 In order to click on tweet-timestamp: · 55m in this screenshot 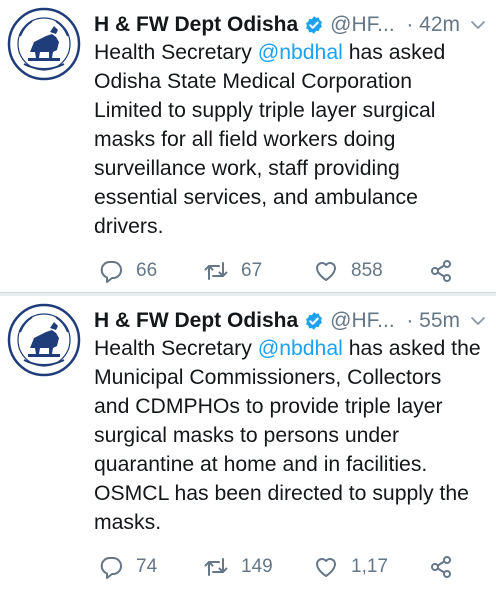, I will do `click(433, 321)`.